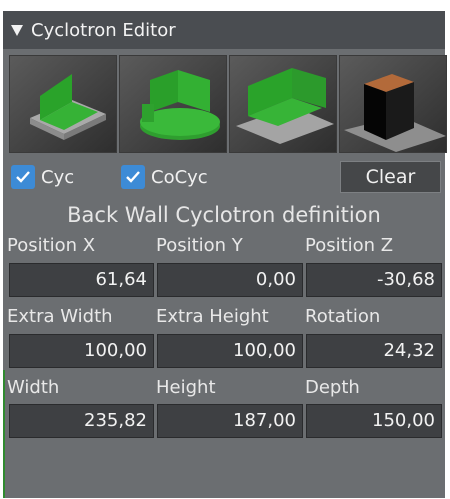 Image resolution: width=450 pixels, height=499 pixels. What do you see at coordinates (81, 421) in the screenshot?
I see `width-field: 235,82` at bounding box center [81, 421].